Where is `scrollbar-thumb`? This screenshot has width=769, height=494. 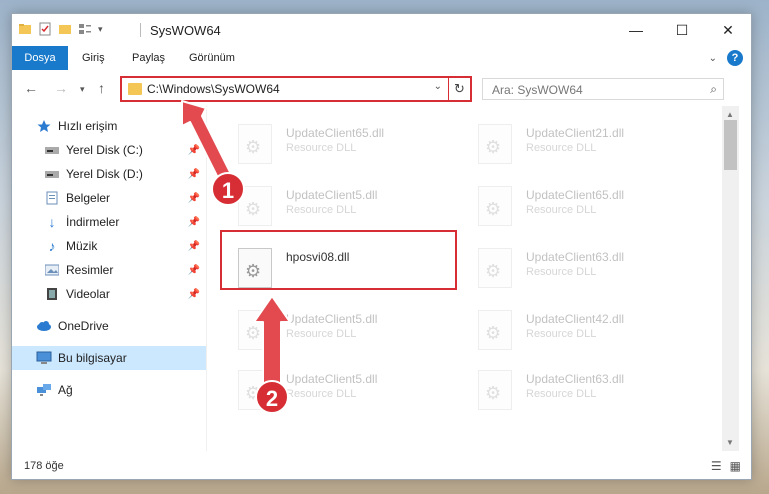 scrollbar-thumb is located at coordinates (730, 145).